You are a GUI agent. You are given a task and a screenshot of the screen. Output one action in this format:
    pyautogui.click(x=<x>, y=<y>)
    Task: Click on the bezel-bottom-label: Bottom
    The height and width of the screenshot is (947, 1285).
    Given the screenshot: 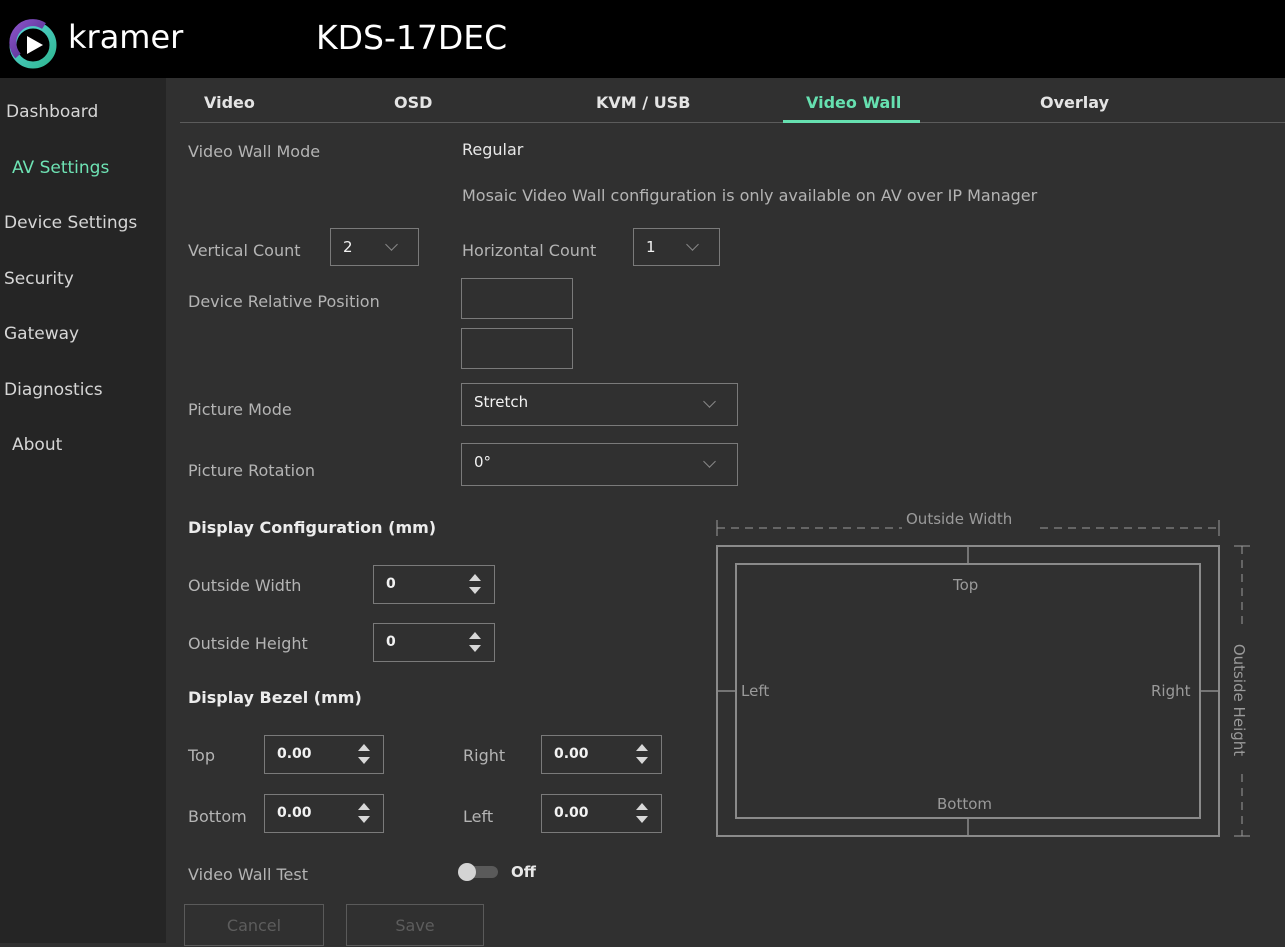 What is the action you would take?
    pyautogui.click(x=217, y=816)
    